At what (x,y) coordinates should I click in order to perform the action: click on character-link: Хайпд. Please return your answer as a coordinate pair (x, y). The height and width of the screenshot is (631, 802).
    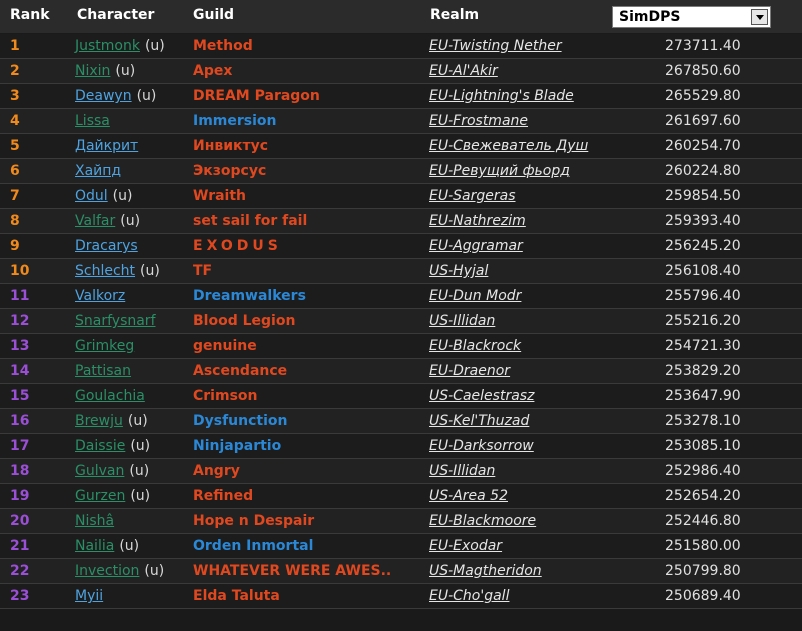
    Looking at the image, I should click on (98, 171).